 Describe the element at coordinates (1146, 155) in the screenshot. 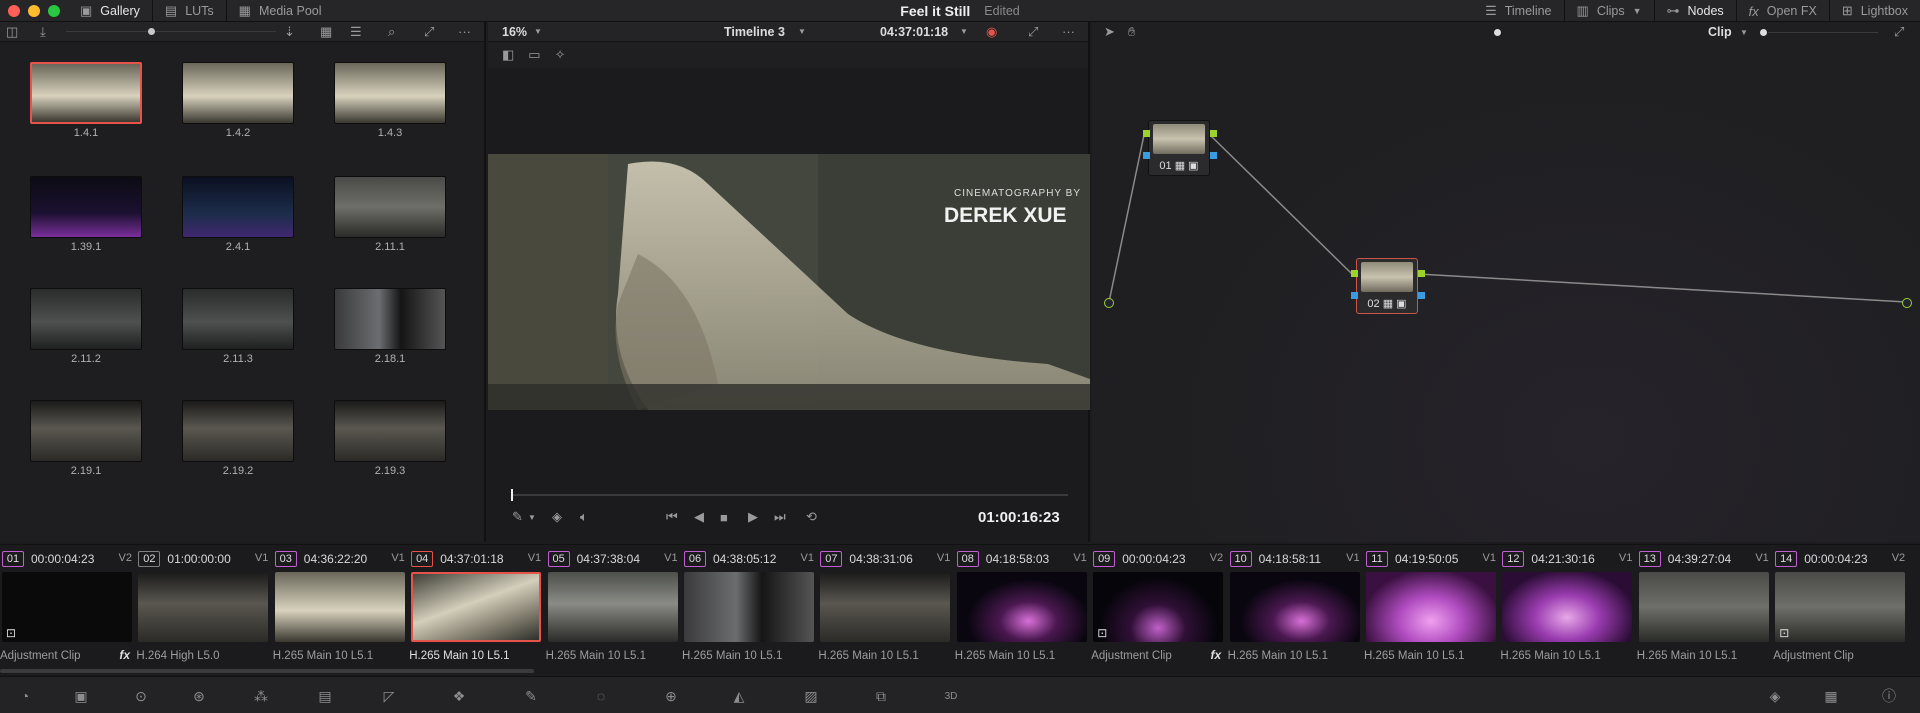

I see `node-01-input-key` at that location.